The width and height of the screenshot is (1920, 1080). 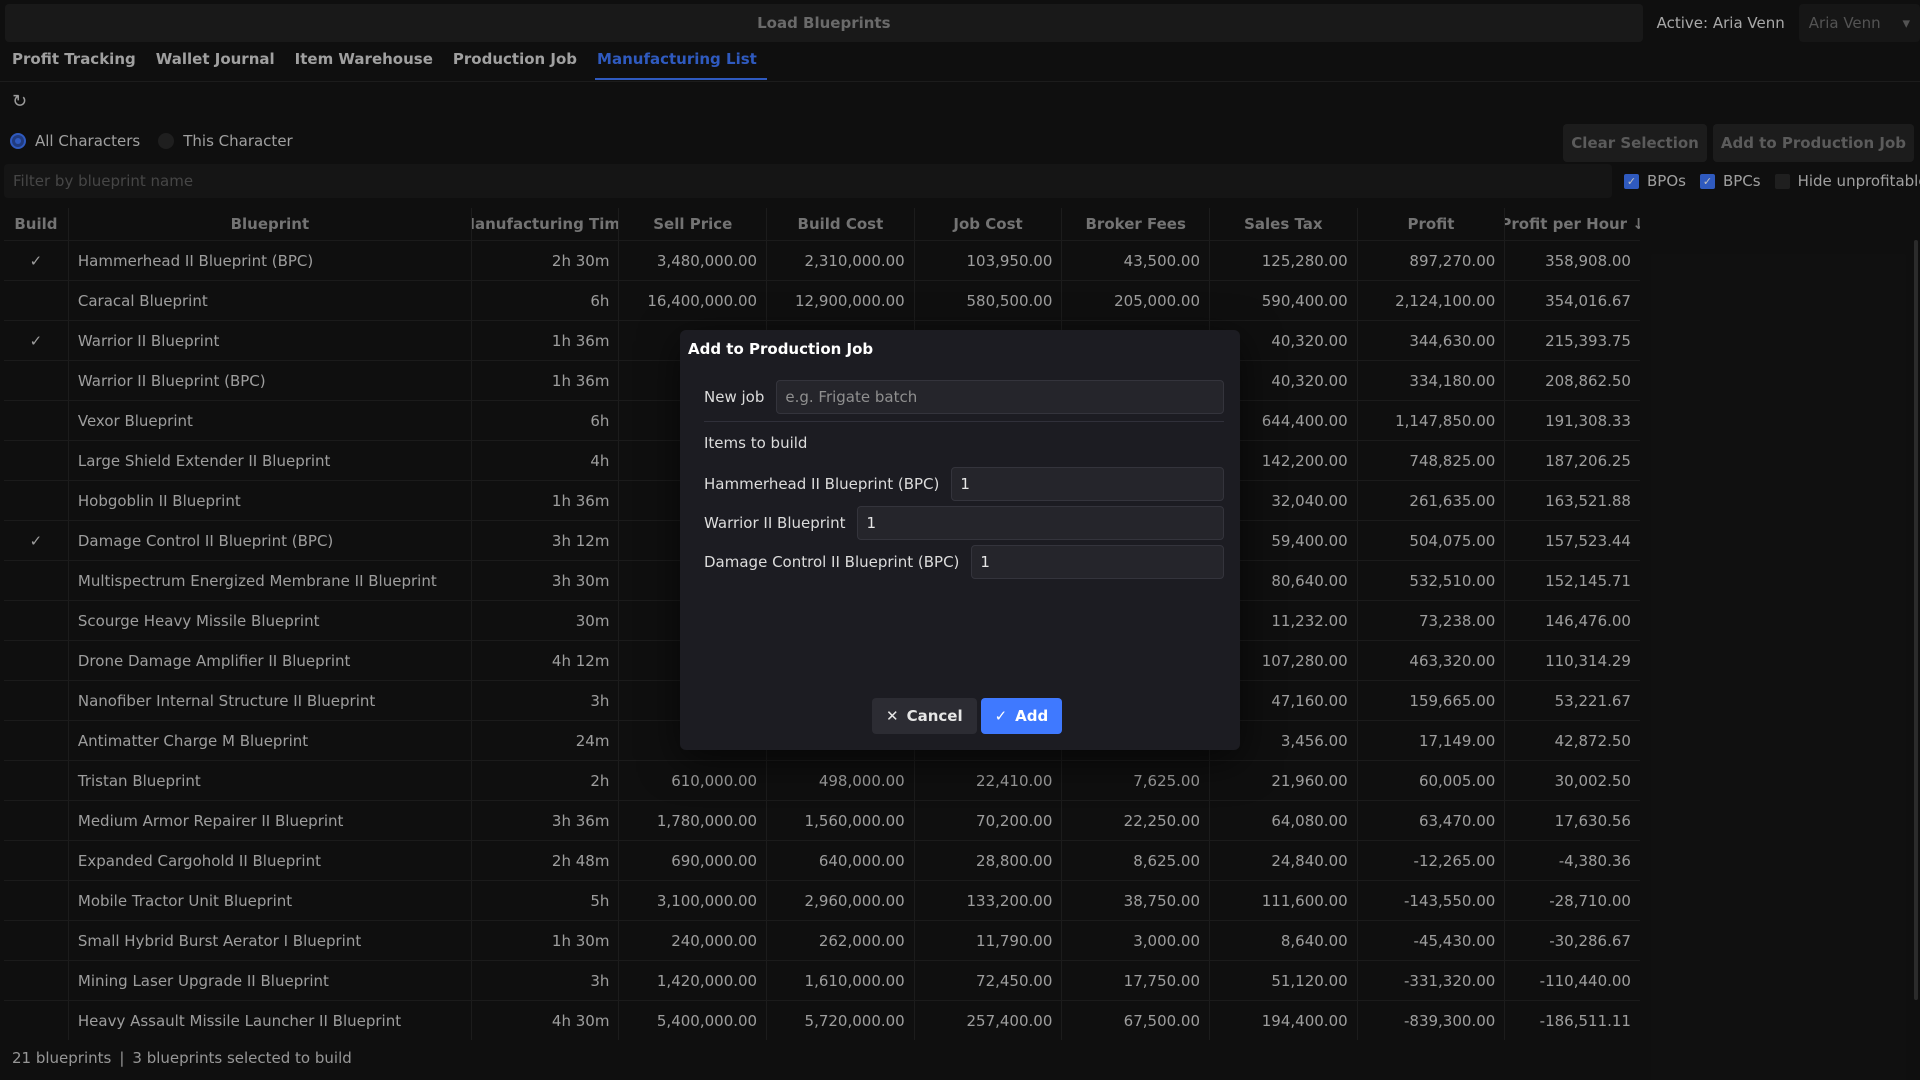 I want to click on item-name: Hammerhead II Blueprint (BPC), so click(x=822, y=484).